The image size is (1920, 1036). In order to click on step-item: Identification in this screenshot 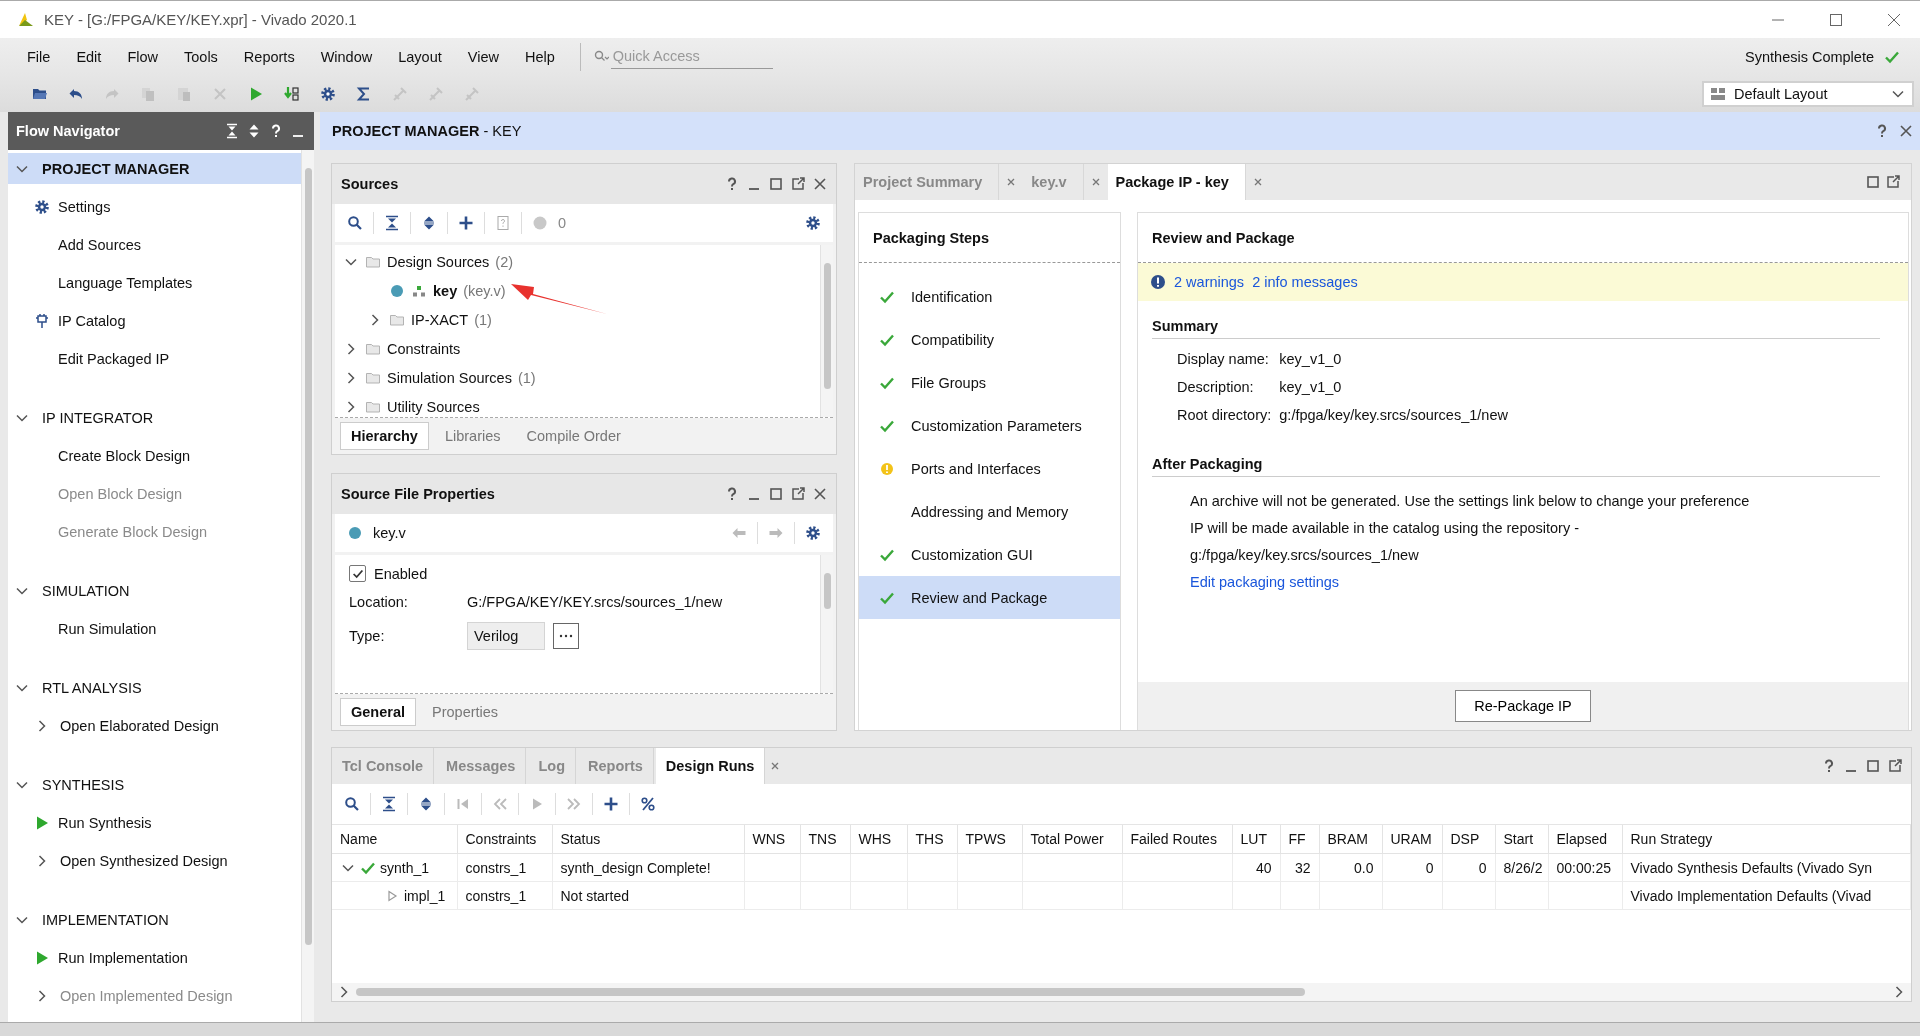, I will do `click(989, 296)`.